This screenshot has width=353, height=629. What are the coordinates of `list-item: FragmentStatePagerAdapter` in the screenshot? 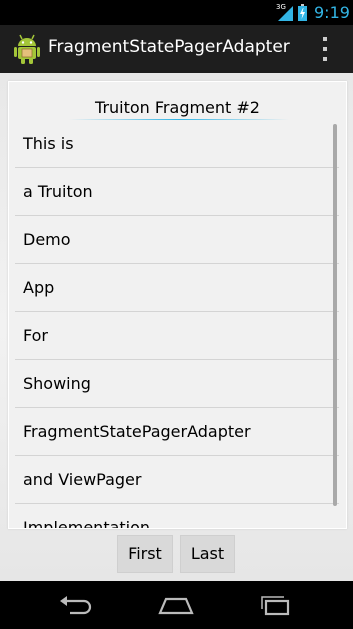 It's located at (177, 432).